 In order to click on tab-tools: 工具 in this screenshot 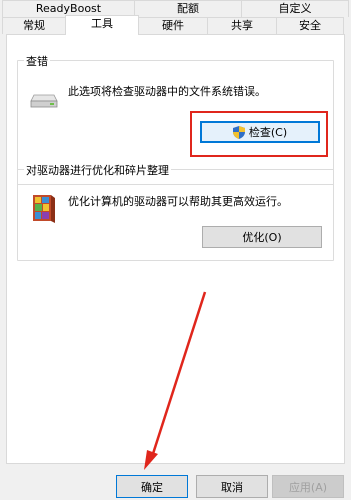, I will do `click(102, 25)`.